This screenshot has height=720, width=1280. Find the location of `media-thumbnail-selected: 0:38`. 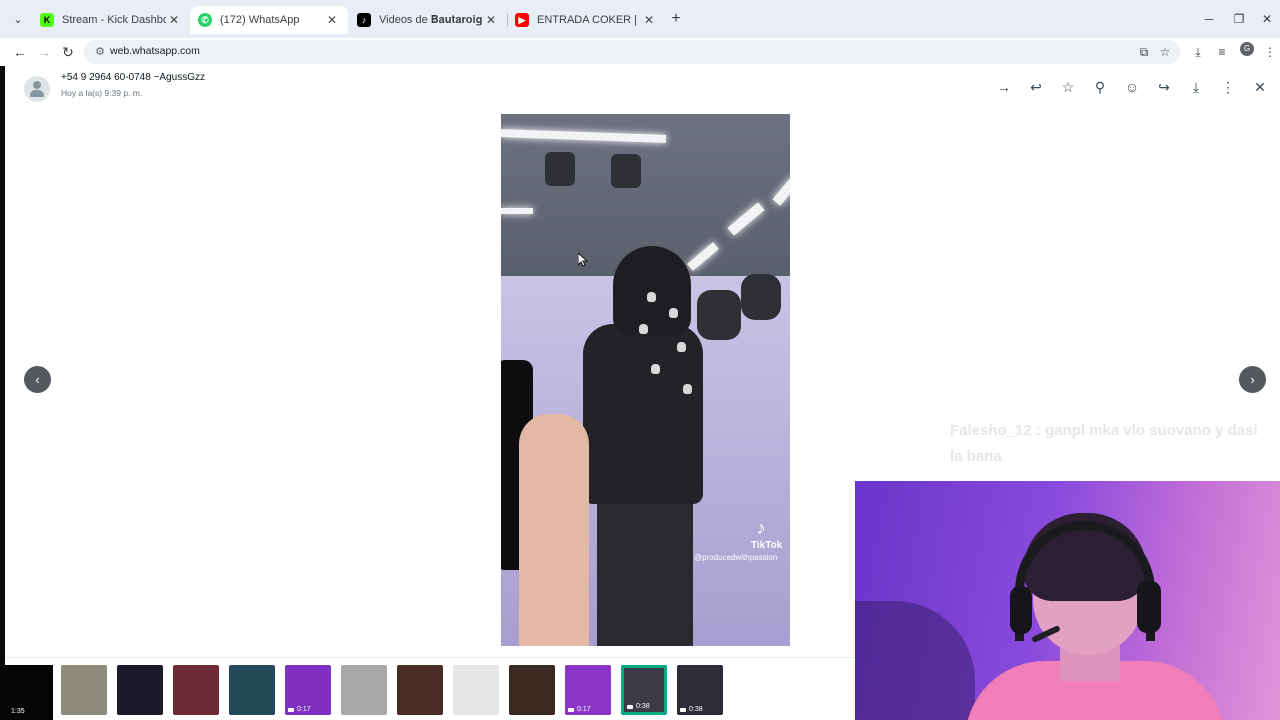

media-thumbnail-selected: 0:38 is located at coordinates (644, 690).